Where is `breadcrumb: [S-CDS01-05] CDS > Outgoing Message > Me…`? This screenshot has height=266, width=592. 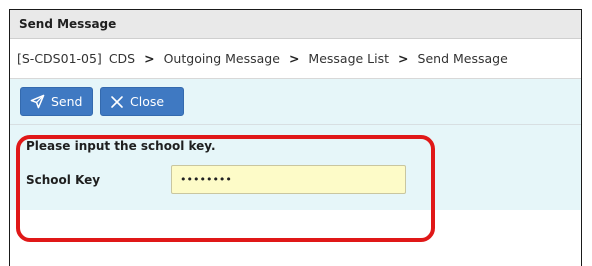
breadcrumb: [S-CDS01-05] CDS > Outgoing Message > Me… is located at coordinates (295, 59).